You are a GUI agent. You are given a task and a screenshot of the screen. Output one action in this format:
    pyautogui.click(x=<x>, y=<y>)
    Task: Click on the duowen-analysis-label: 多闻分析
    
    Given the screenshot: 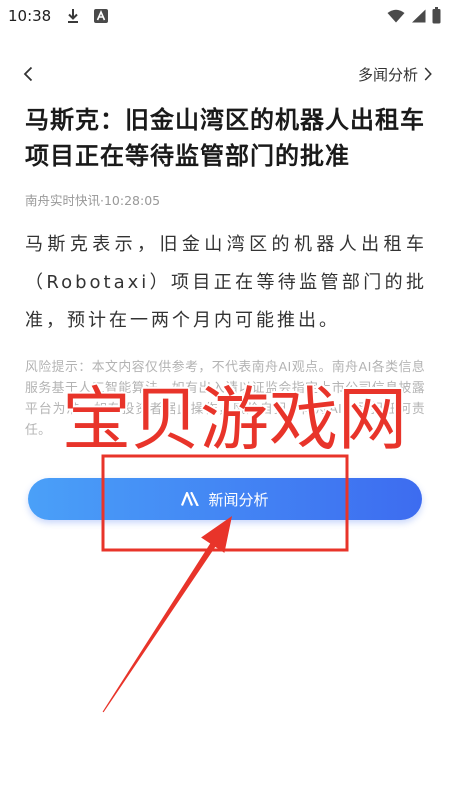 What is the action you would take?
    pyautogui.click(x=387, y=74)
    